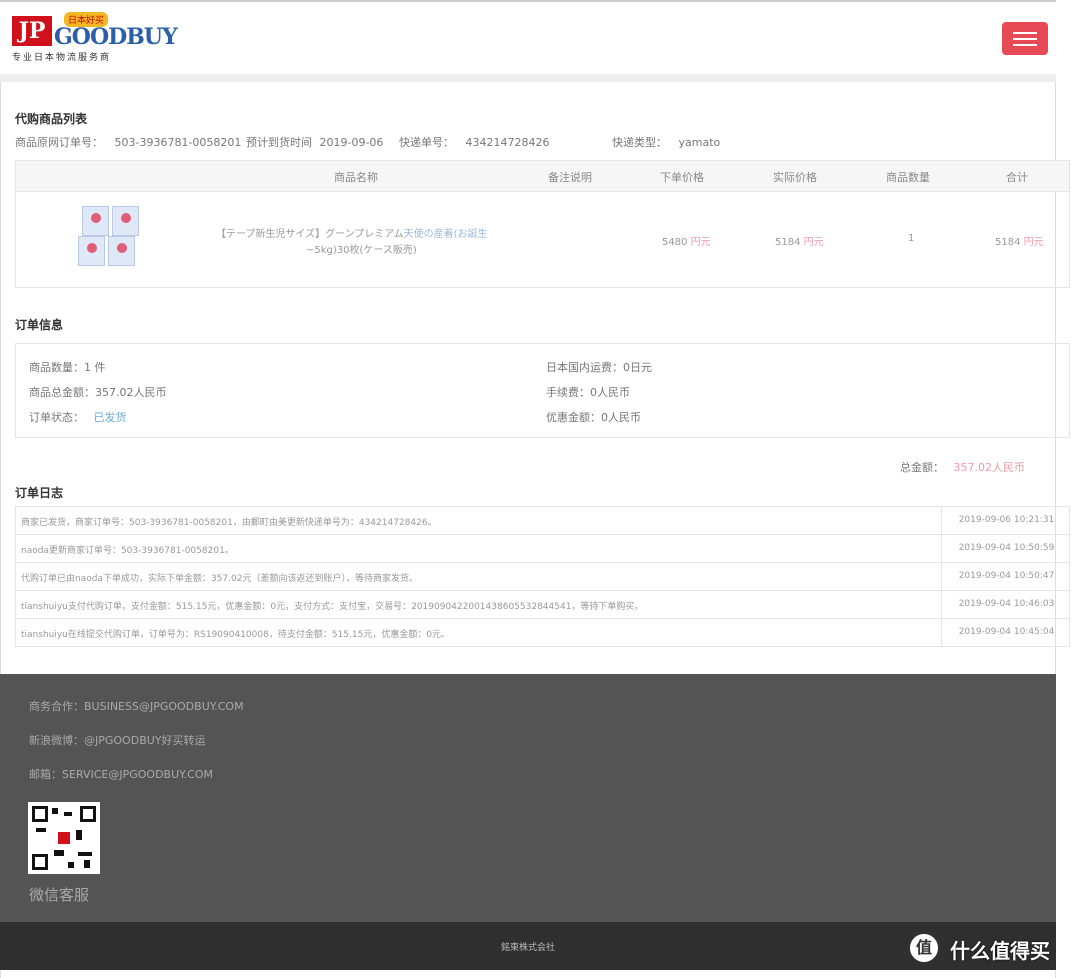 The width and height of the screenshot is (1080, 978). Describe the element at coordinates (121, 774) in the screenshot. I see `footer-email-link: 邮箱：SERVICE@JPGOODBUY.COM` at that location.